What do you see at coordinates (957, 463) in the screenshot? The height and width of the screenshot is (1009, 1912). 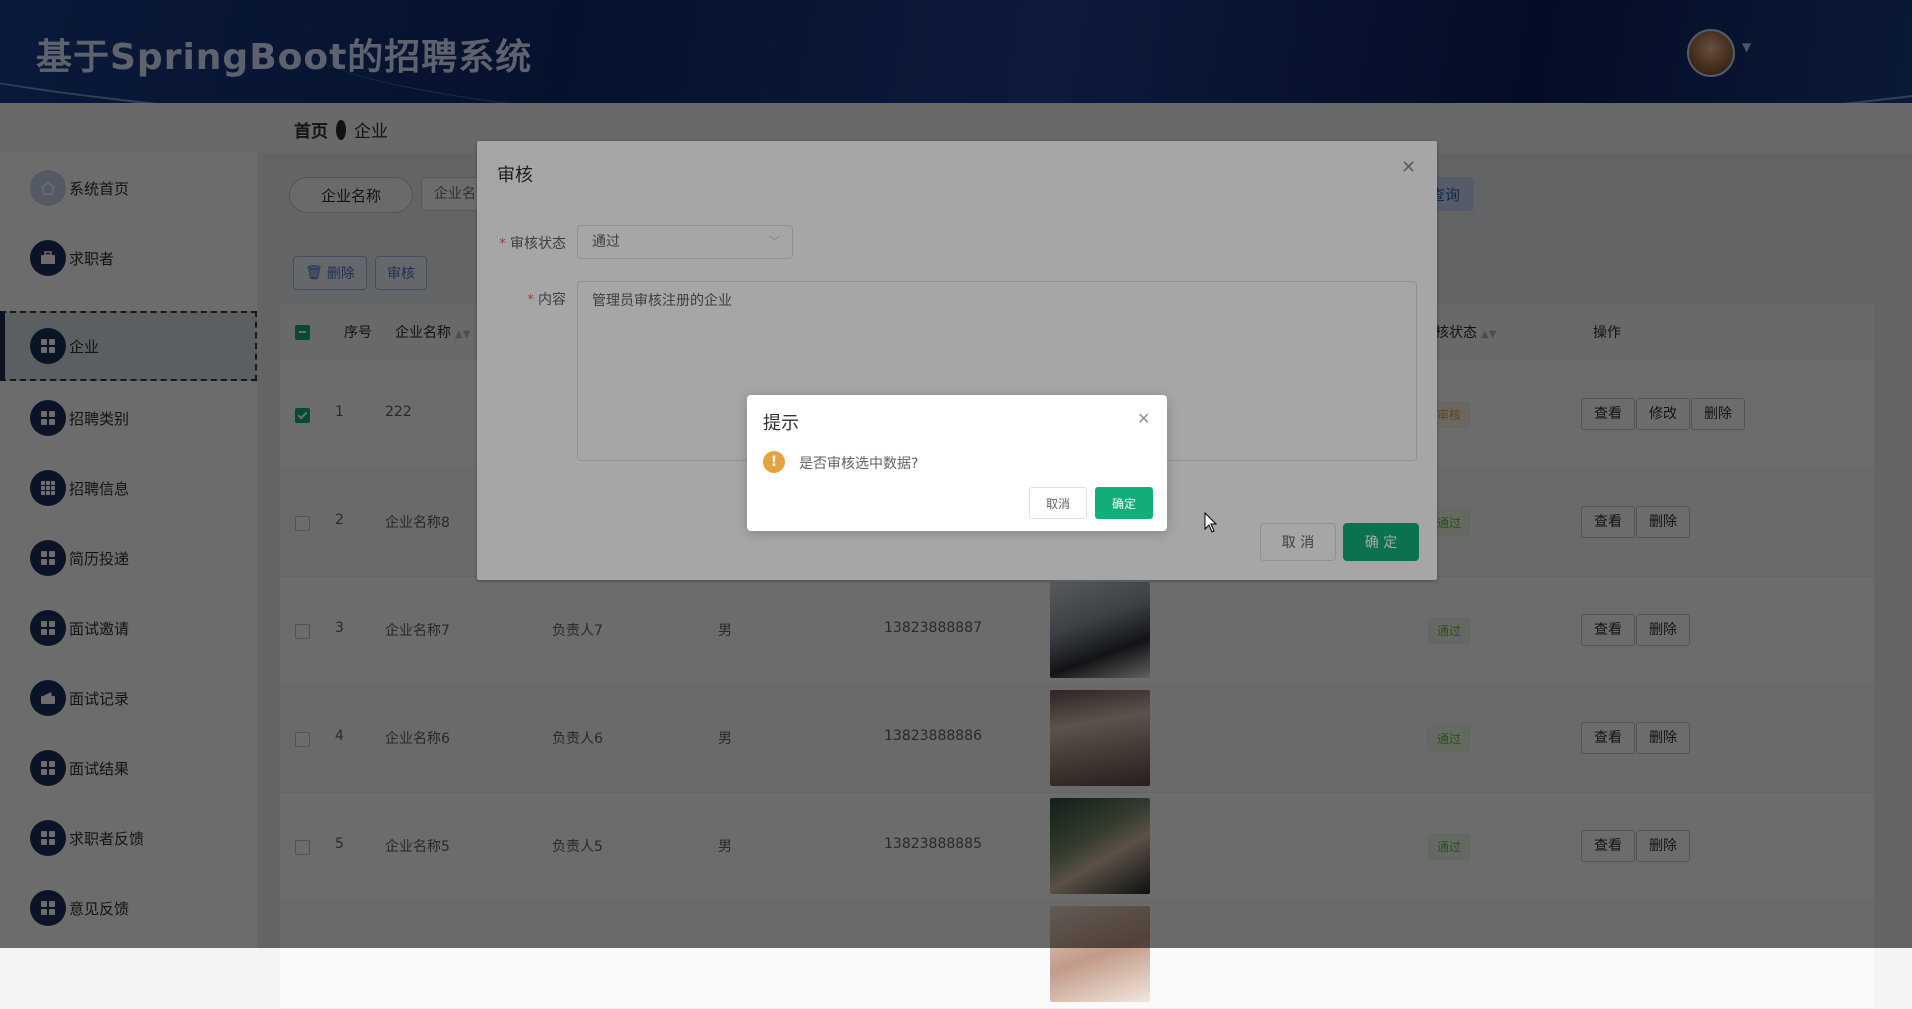 I see `confirm-message-box: 提示 ✕ ! 是否审核选中数据? 取消 确定` at bounding box center [957, 463].